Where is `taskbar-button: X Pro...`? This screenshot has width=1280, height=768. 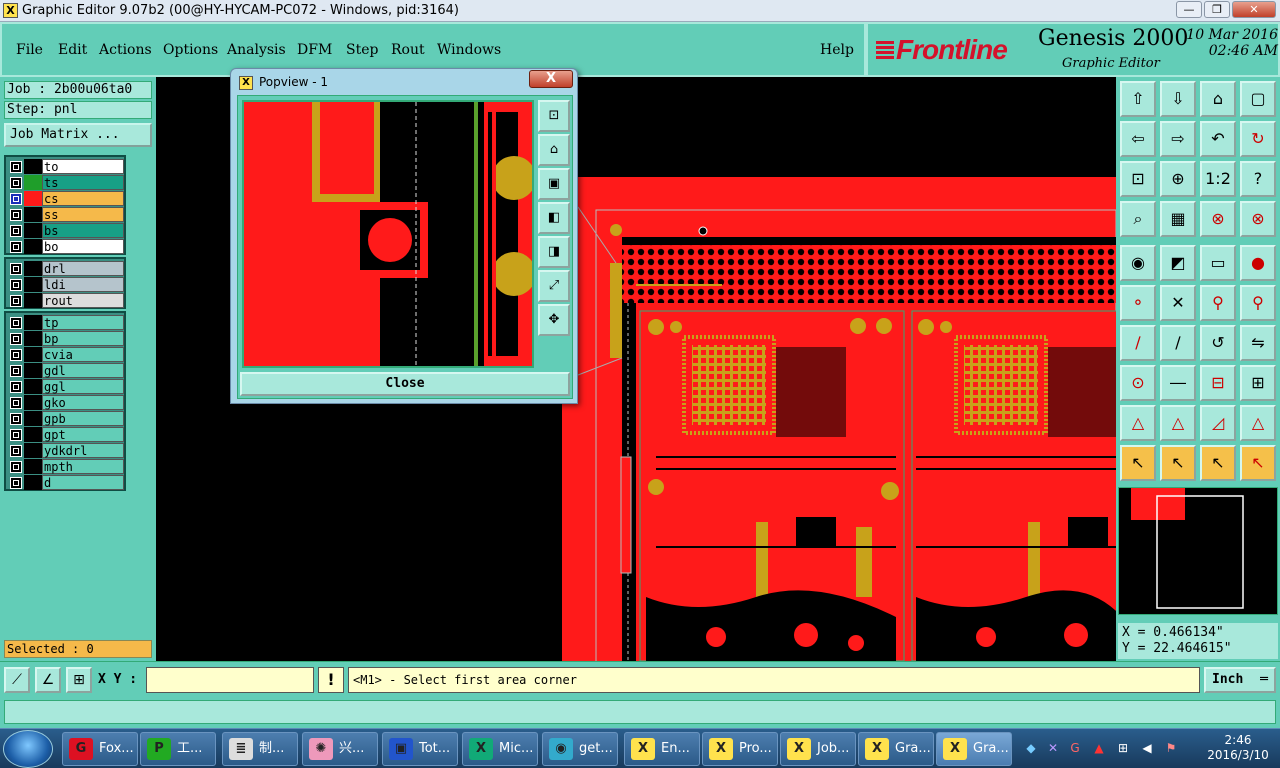 taskbar-button: X Pro... is located at coordinates (740, 749).